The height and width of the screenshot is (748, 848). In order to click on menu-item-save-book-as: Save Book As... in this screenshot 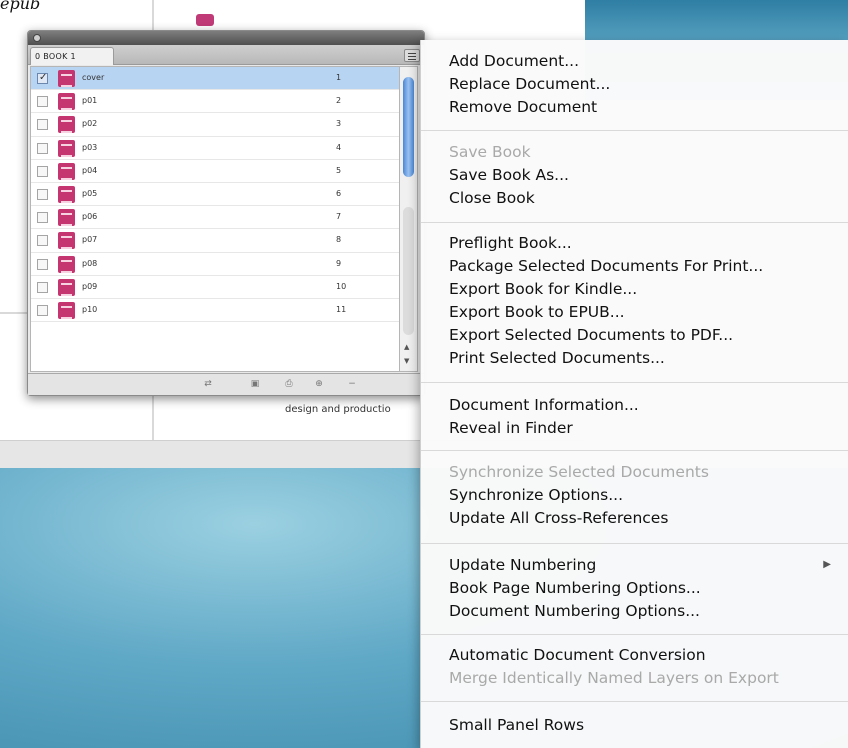, I will do `click(509, 175)`.